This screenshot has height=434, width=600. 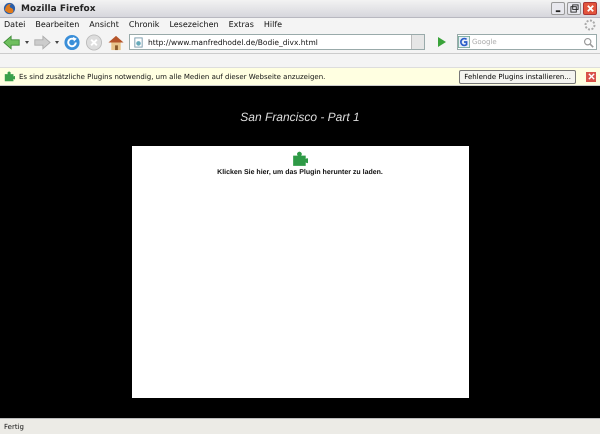 I want to click on back-arrow-icon, so click(x=12, y=42).